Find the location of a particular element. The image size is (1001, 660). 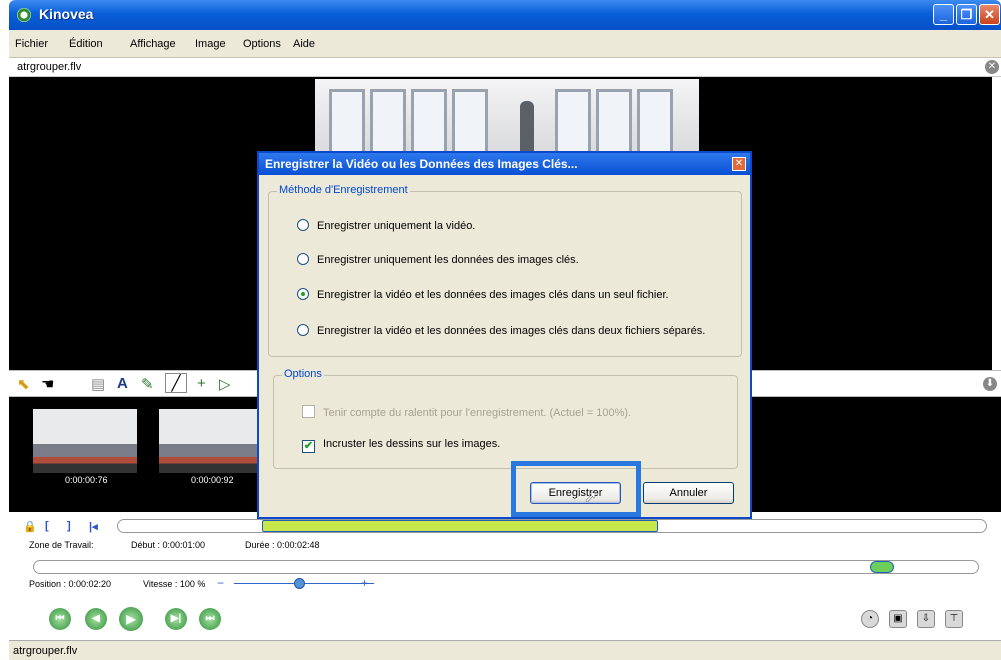

speed-plus-icon: + is located at coordinates (364, 583).